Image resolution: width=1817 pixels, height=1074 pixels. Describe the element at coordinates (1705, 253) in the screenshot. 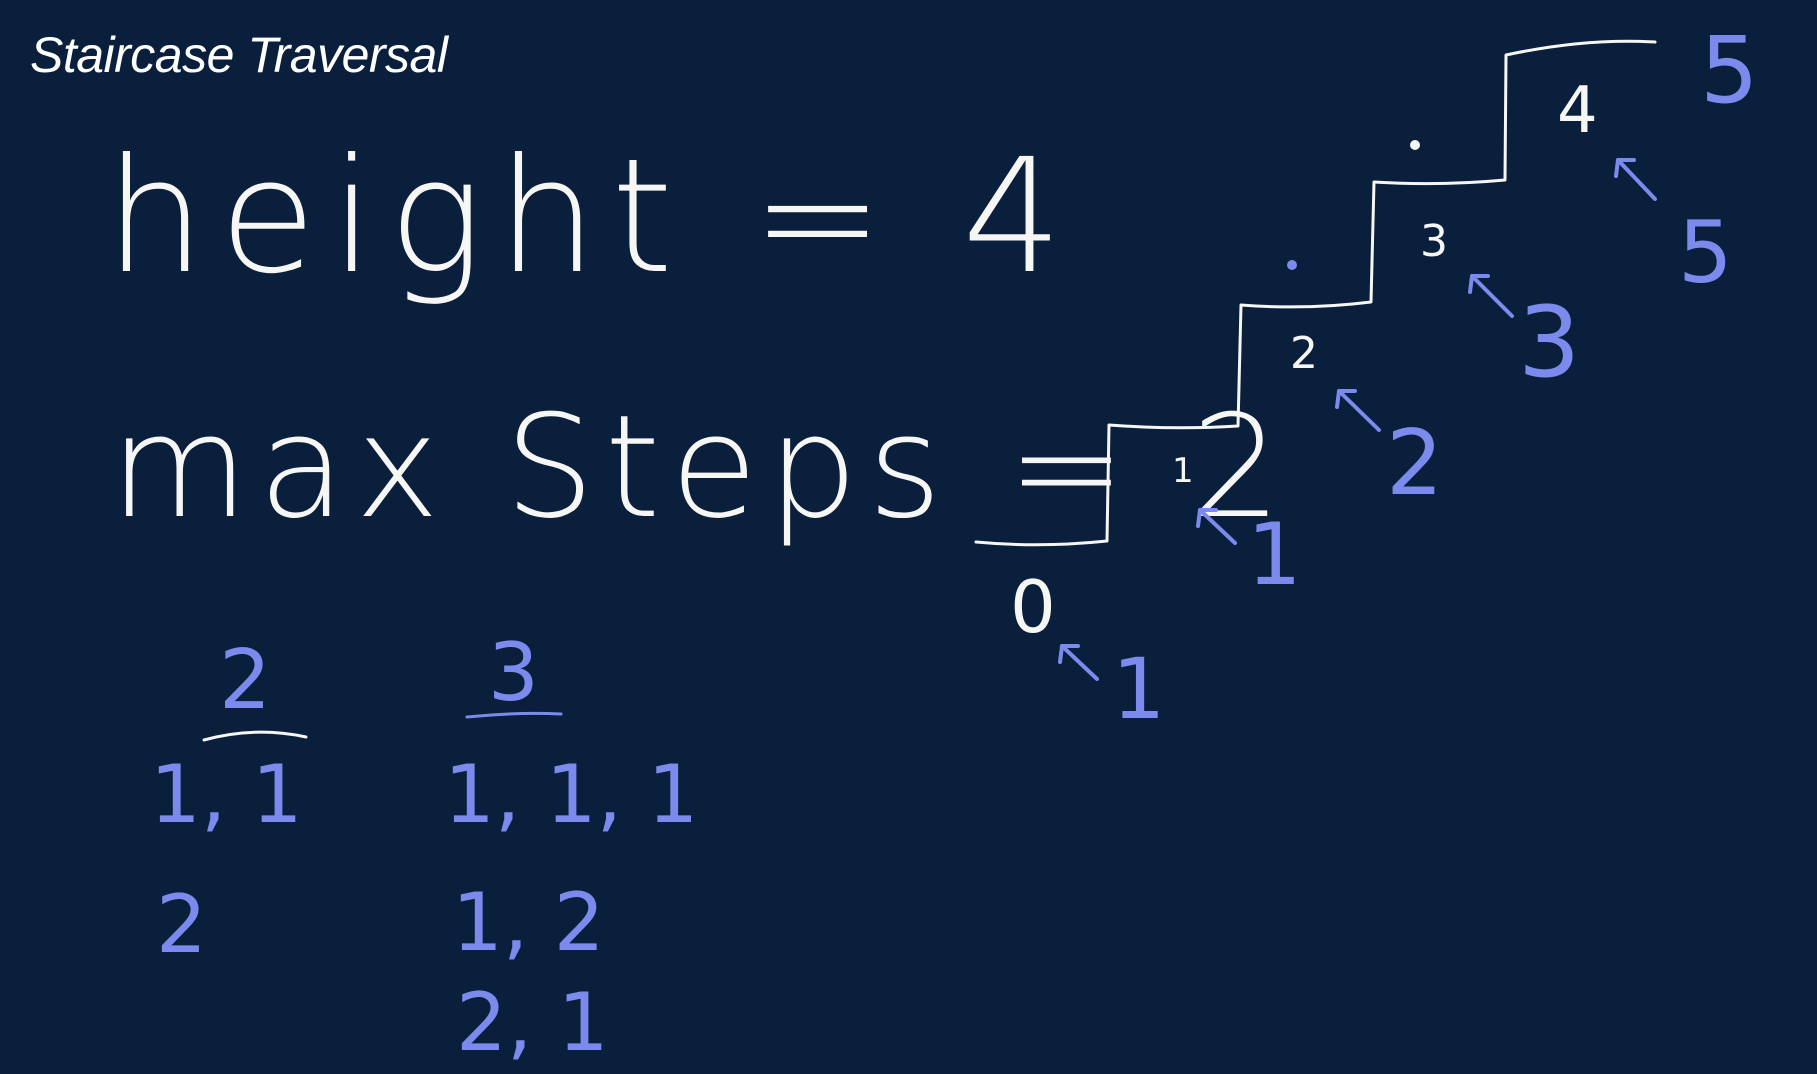

I see `ways-label-4: 5` at that location.